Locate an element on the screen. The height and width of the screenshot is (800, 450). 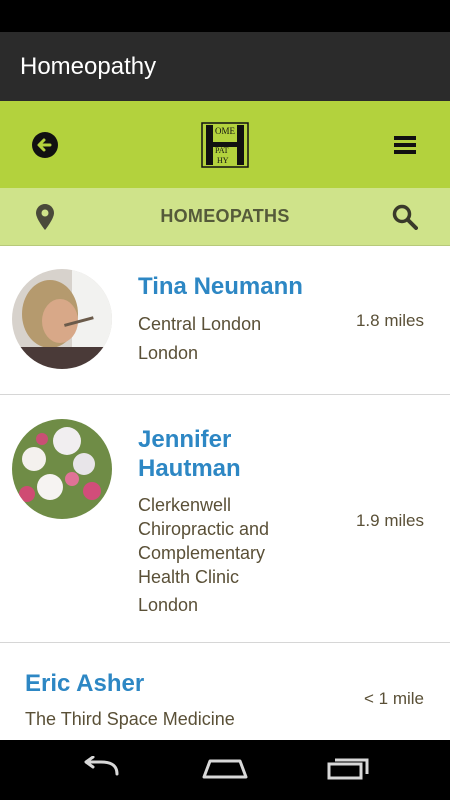
location-pin-icon is located at coordinates (45, 217).